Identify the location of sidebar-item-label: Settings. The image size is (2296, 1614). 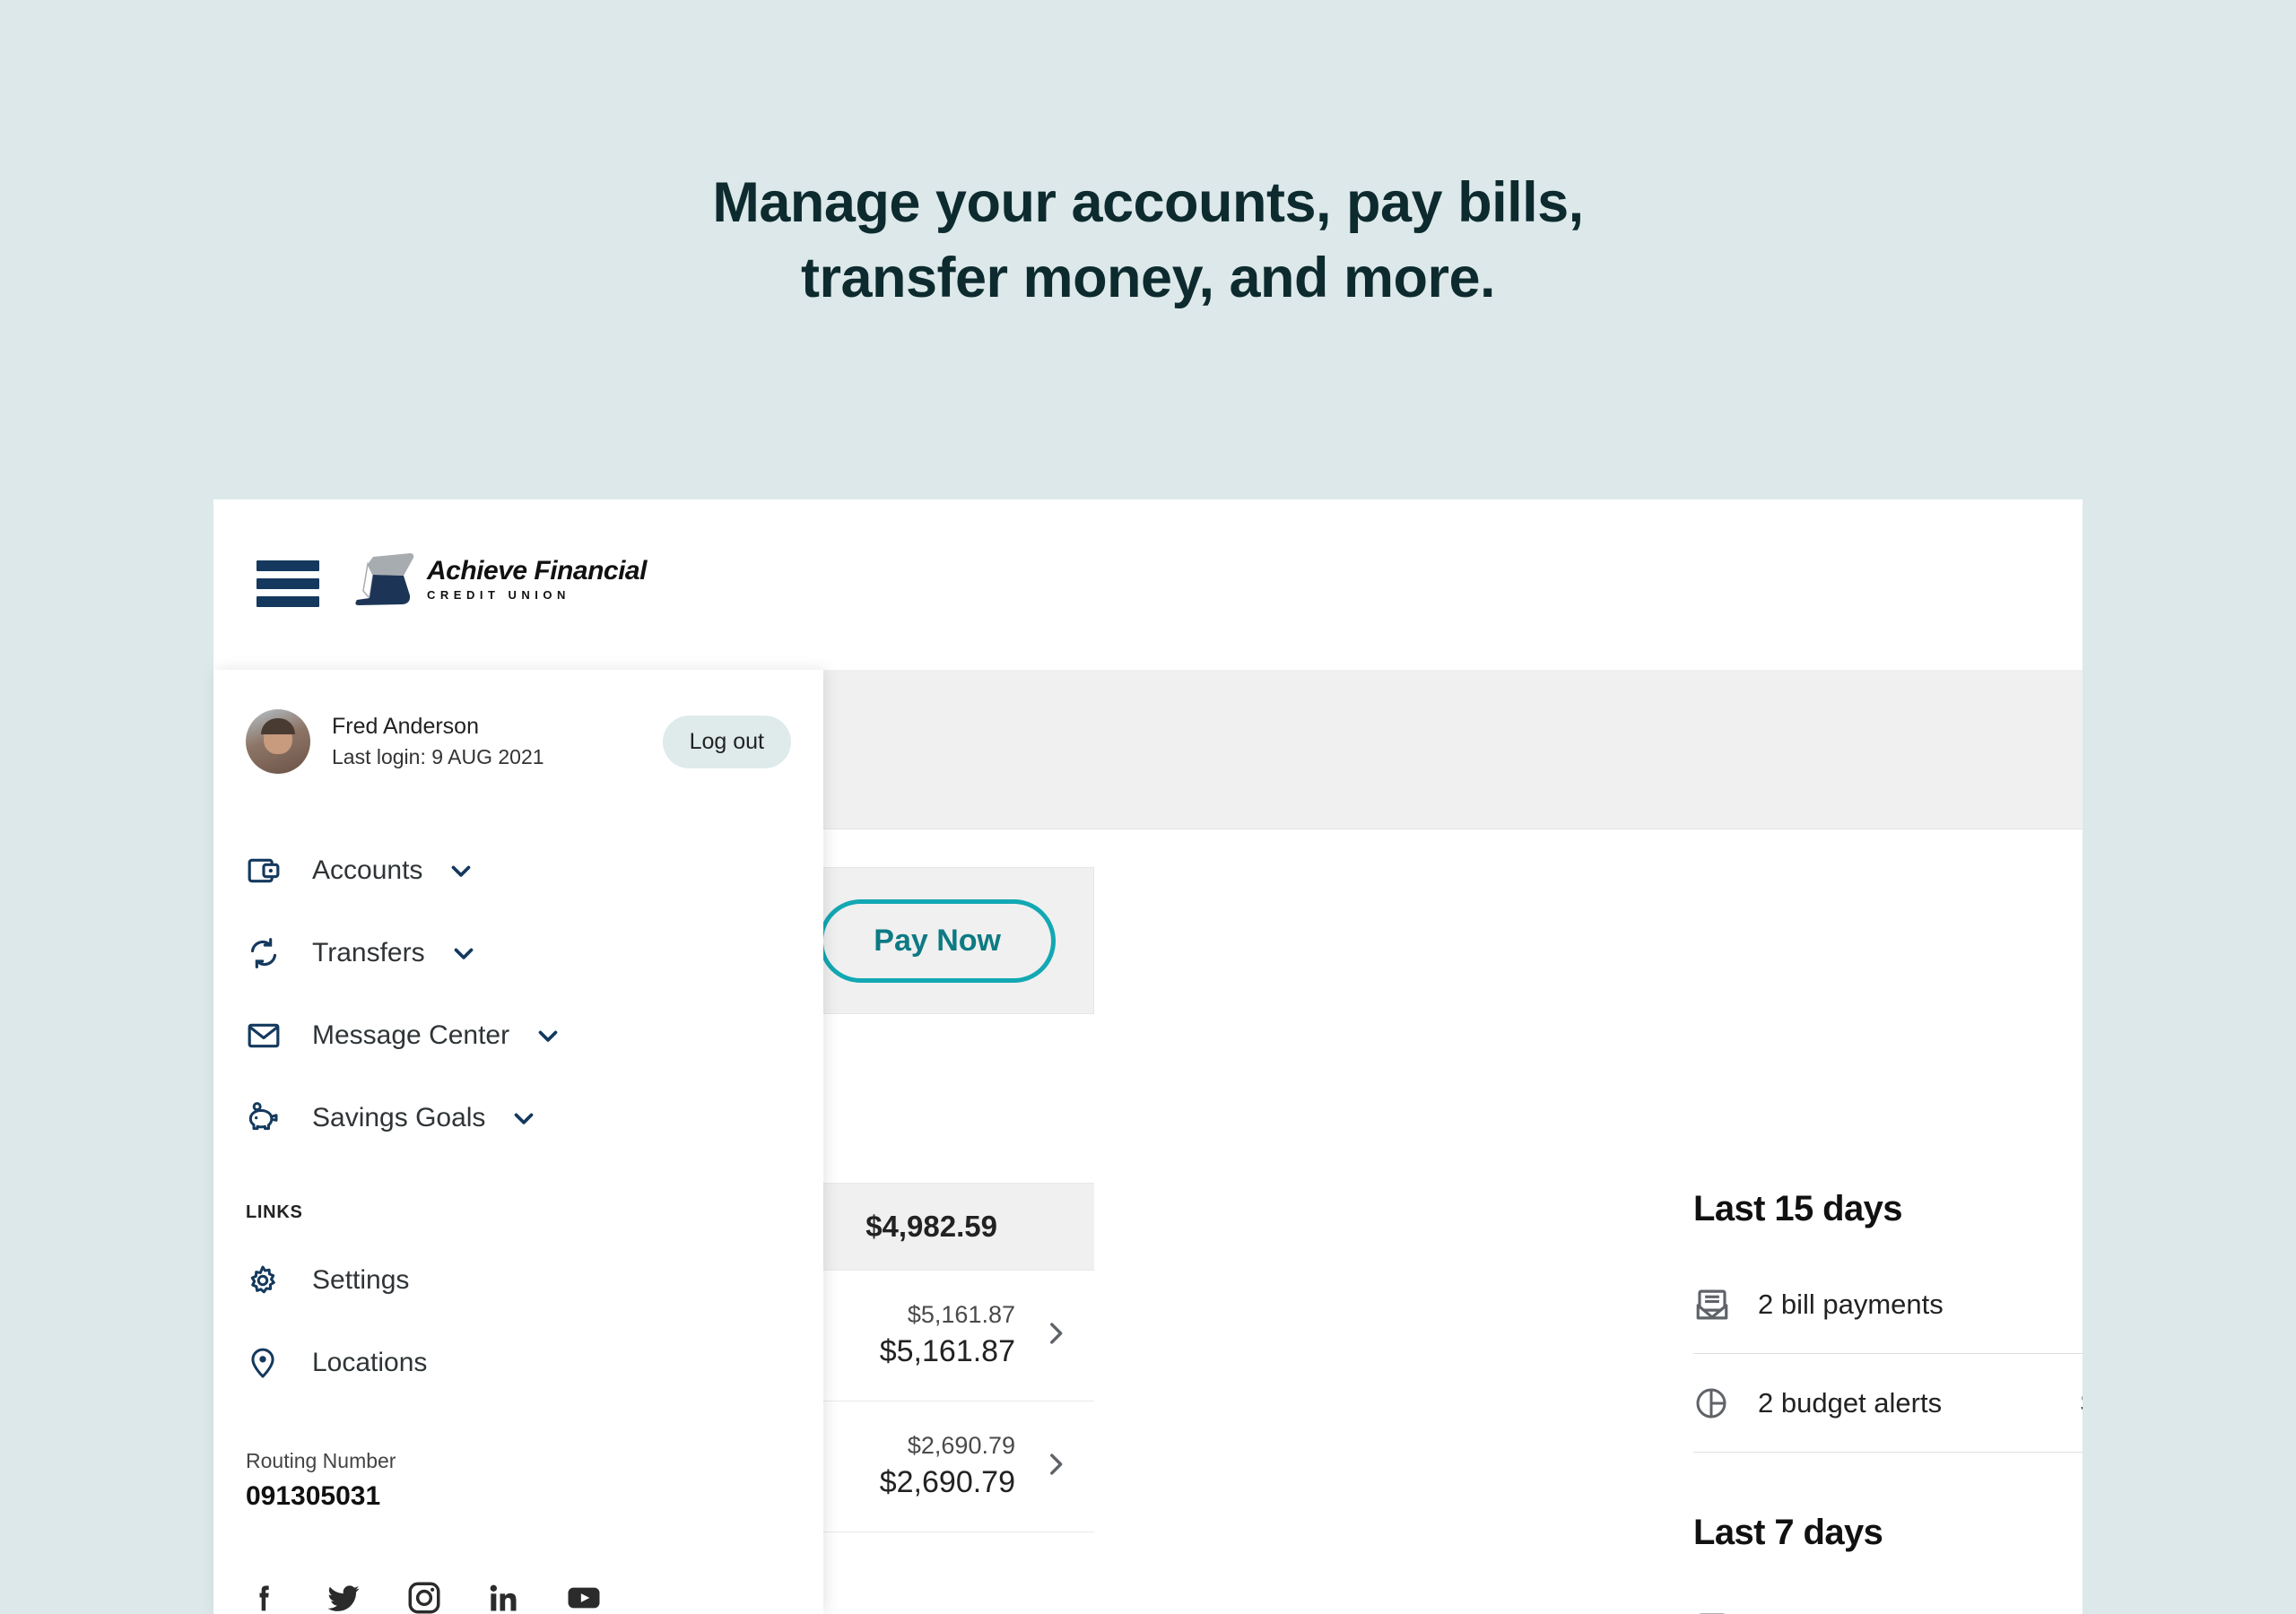
(361, 1280).